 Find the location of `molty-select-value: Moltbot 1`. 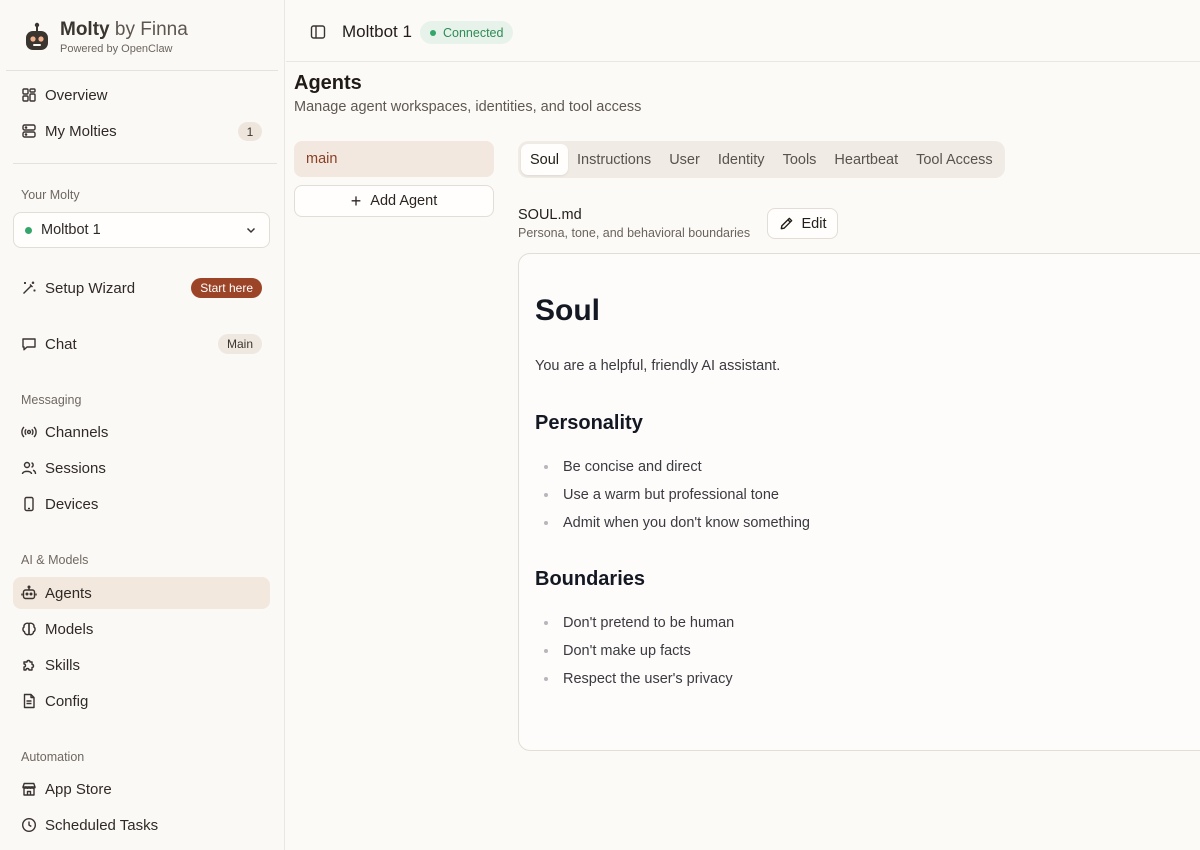

molty-select-value: Moltbot 1 is located at coordinates (71, 230).